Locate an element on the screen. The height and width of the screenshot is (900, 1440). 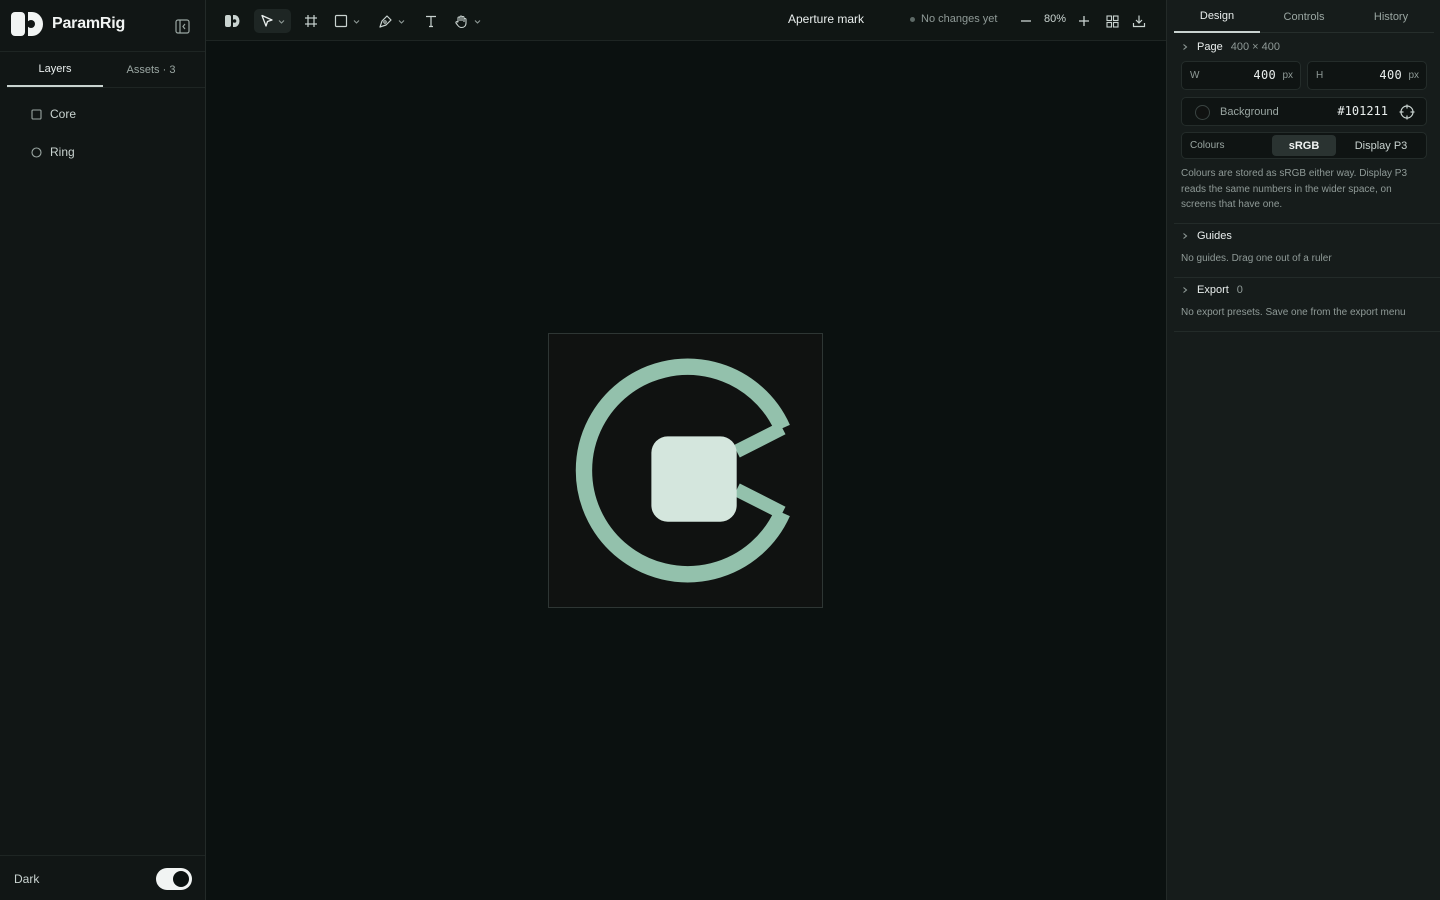
hand-tool-button is located at coordinates (468, 21).